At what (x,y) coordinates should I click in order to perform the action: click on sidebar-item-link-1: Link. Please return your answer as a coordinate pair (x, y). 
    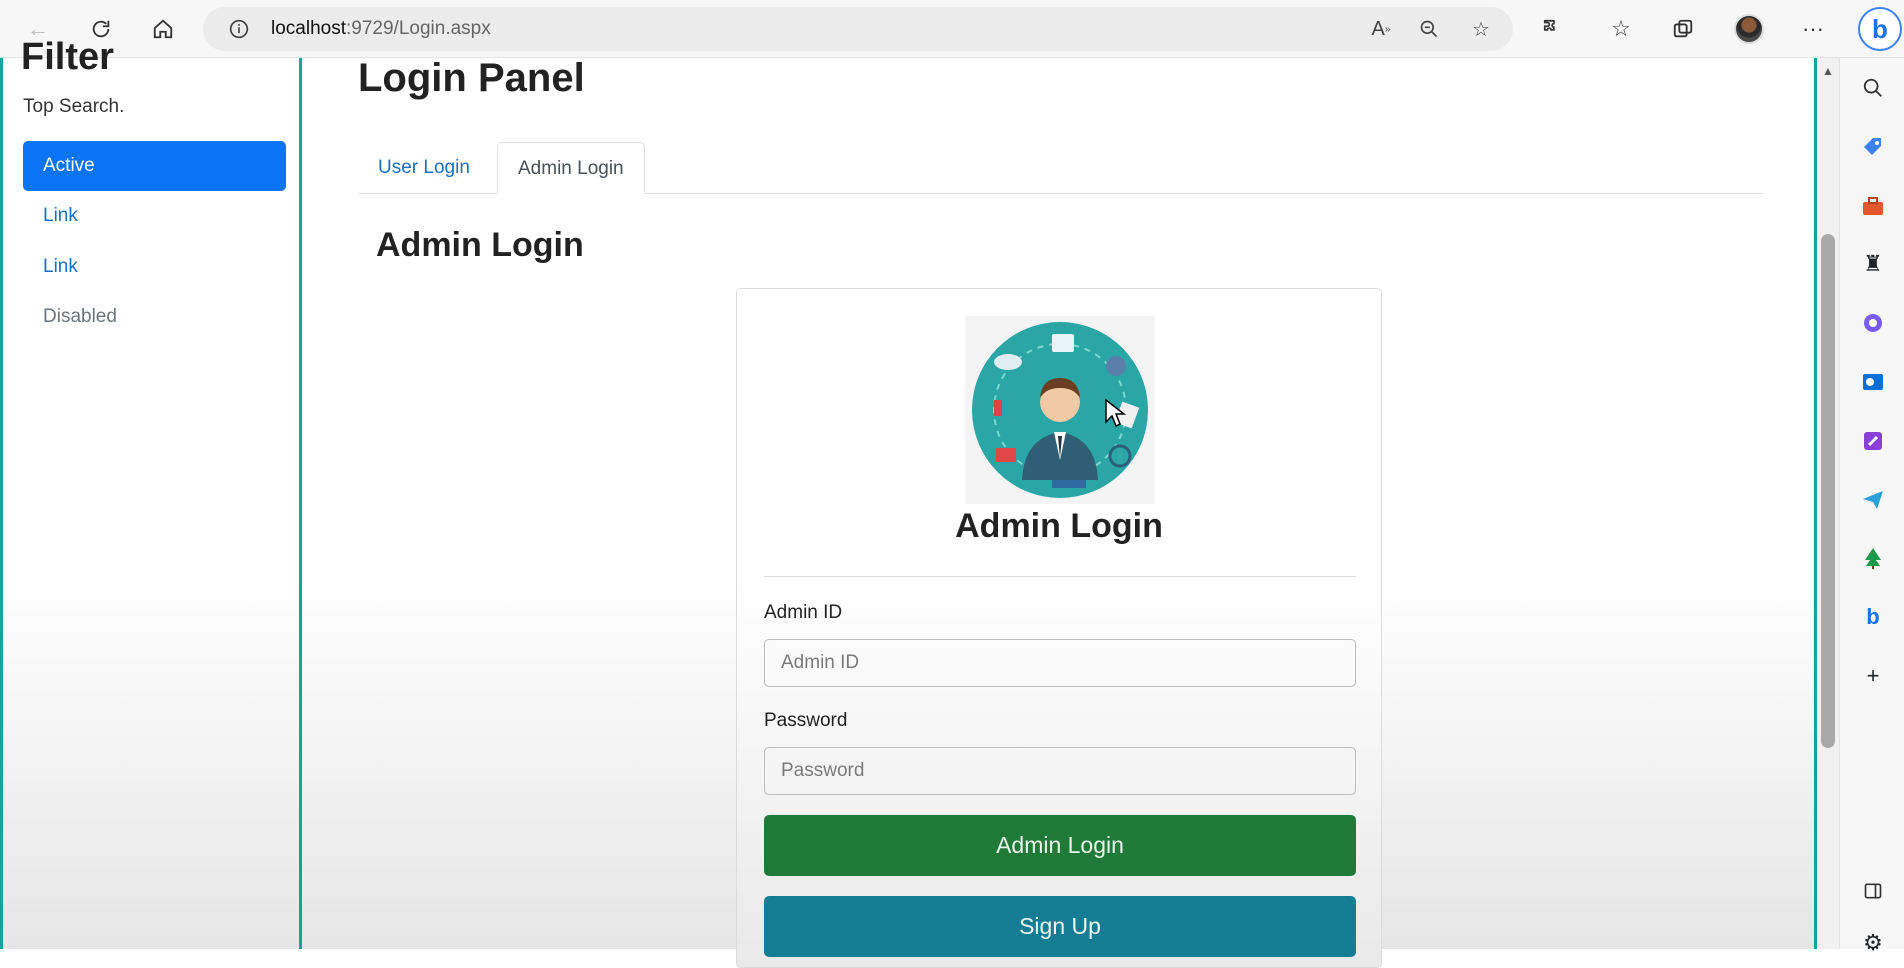
    Looking at the image, I should click on (154, 216).